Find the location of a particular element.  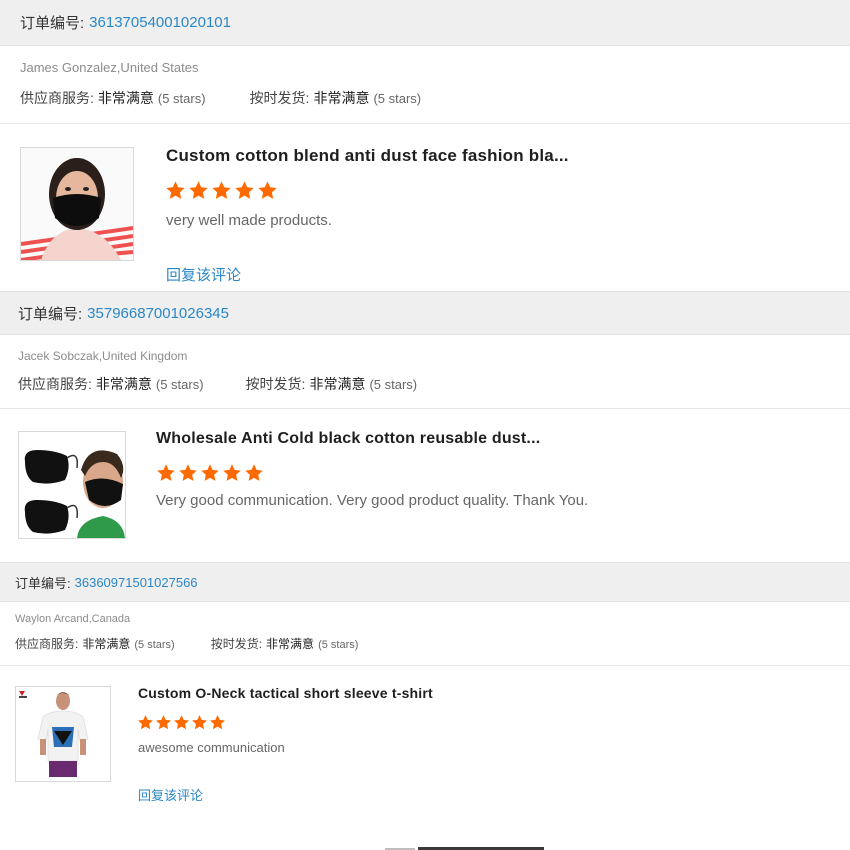

buyer-name: Jacek Sobczak,United Kingdom is located at coordinates (103, 356).